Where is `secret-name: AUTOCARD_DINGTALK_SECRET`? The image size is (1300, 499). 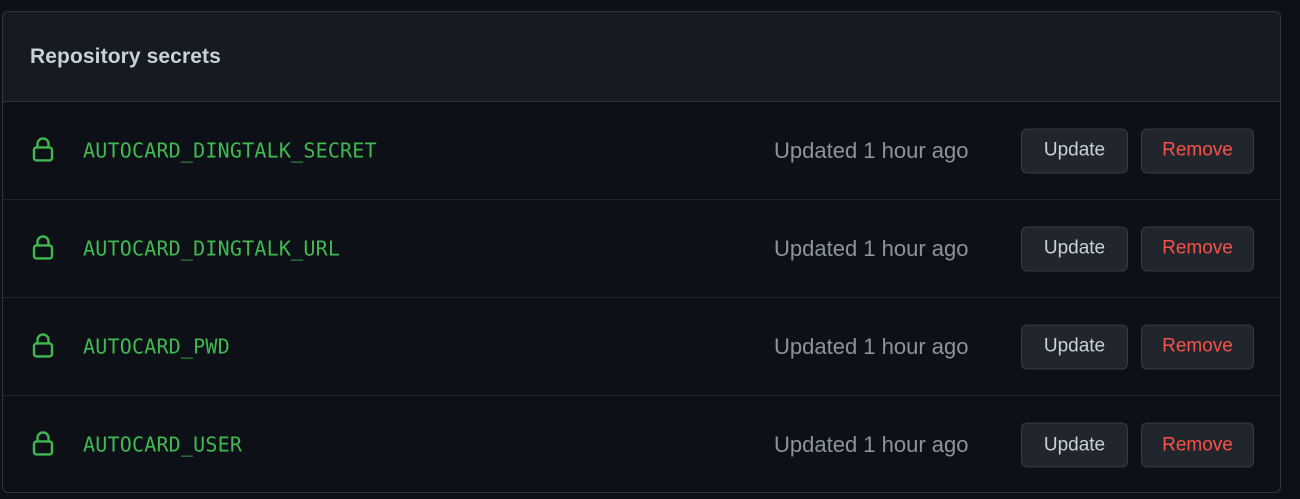 secret-name: AUTOCARD_DINGTALK_SECRET is located at coordinates (230, 150).